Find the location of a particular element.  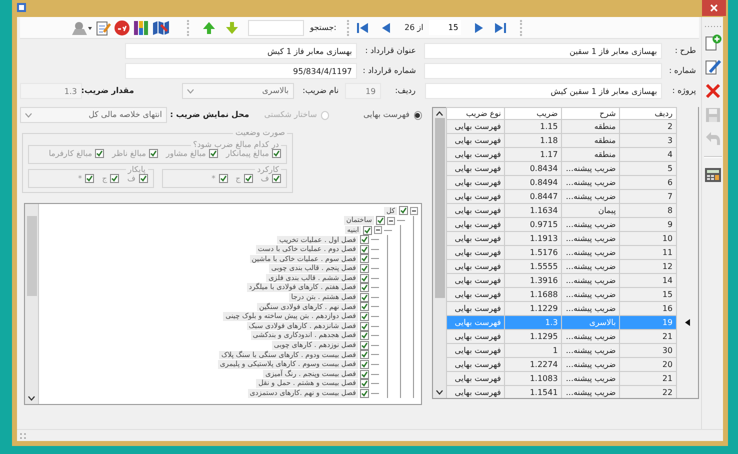

add-button is located at coordinates (713, 43).